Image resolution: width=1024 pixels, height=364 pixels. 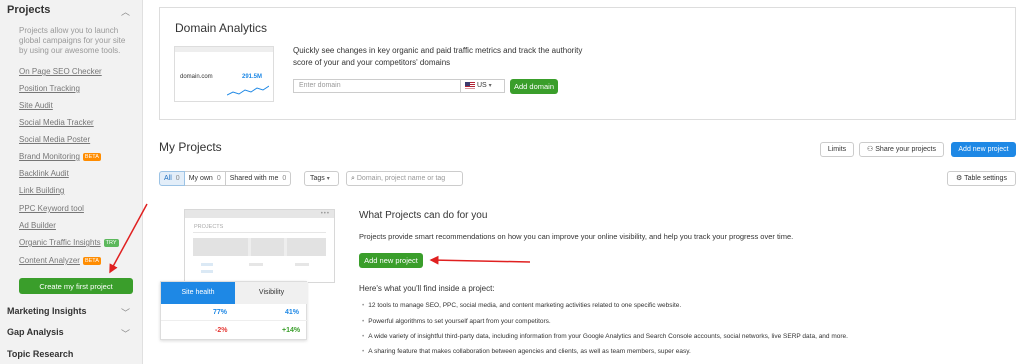 I want to click on country-select: US ▾, so click(x=483, y=86).